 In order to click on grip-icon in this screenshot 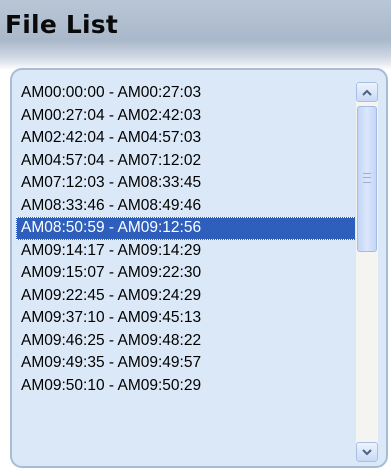, I will do `click(367, 178)`.